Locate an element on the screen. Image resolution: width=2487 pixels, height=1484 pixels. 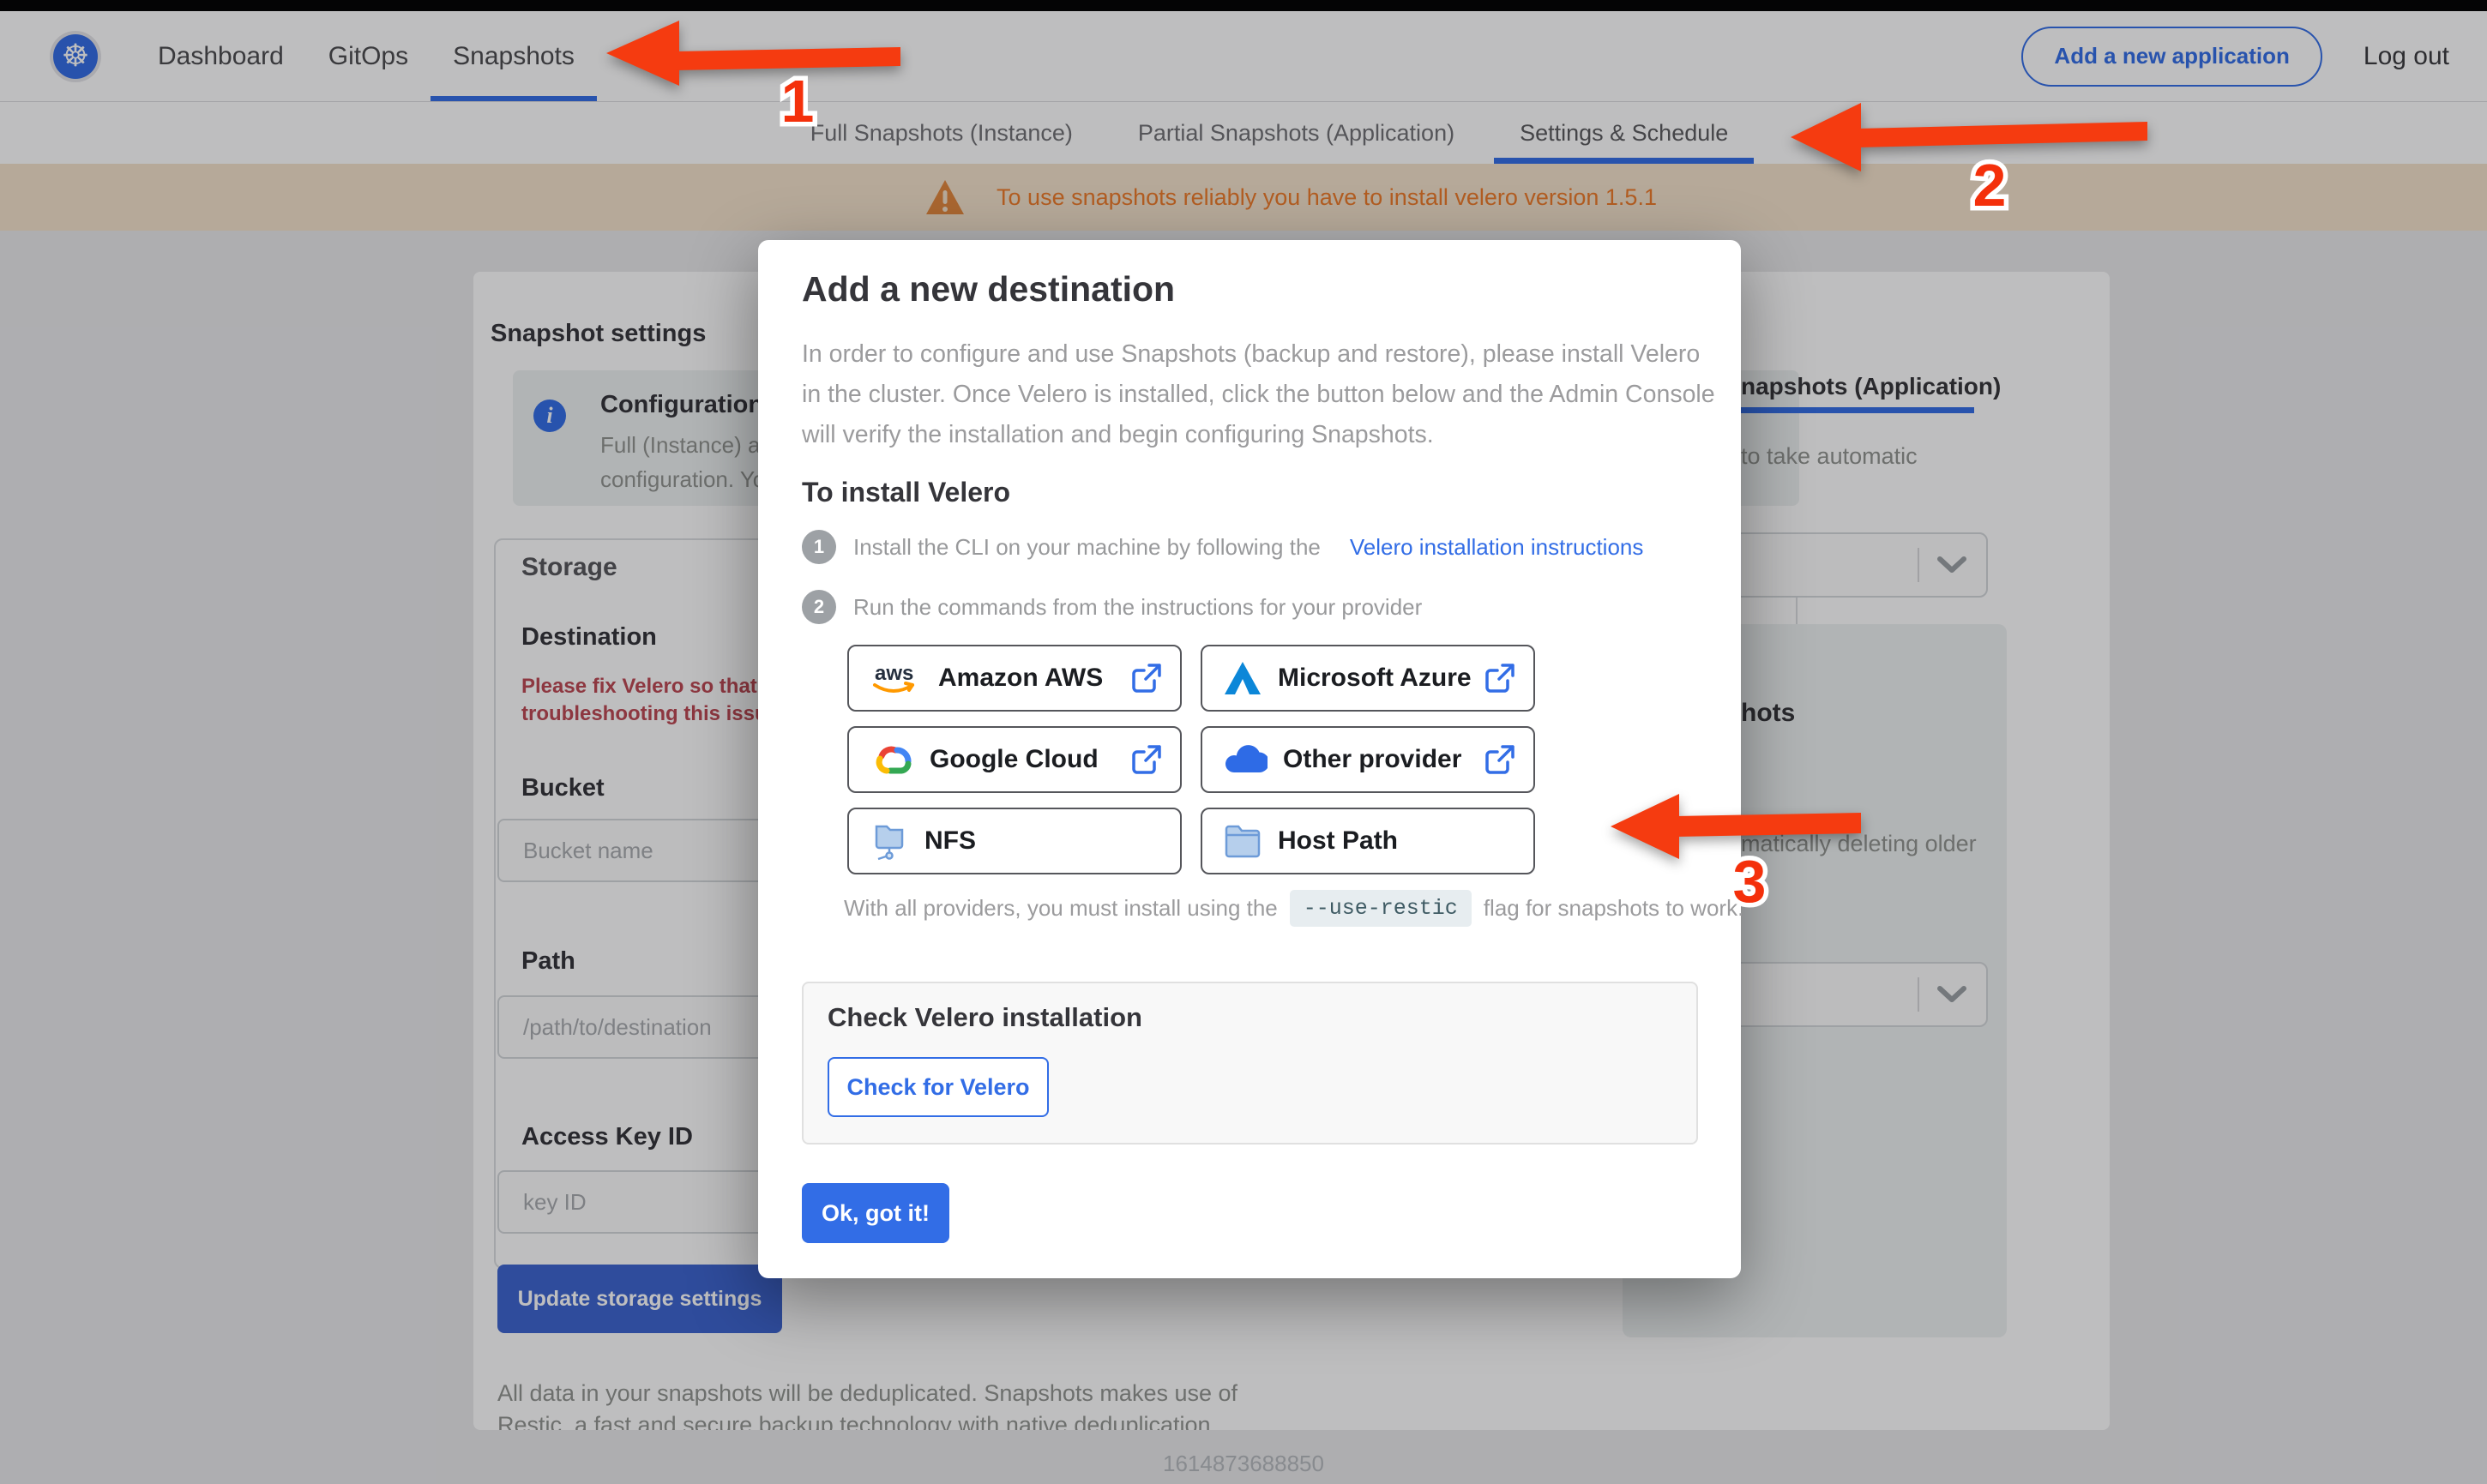
provider-label: Other provider is located at coordinates (1372, 759).